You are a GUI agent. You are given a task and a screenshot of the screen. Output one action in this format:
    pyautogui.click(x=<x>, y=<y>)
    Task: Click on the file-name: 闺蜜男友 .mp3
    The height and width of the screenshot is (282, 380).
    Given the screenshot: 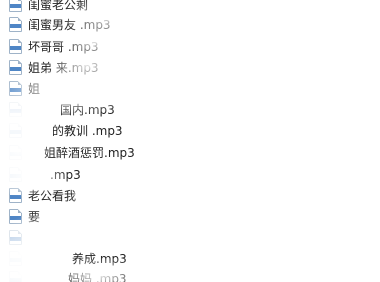 What is the action you would take?
    pyautogui.click(x=69, y=25)
    